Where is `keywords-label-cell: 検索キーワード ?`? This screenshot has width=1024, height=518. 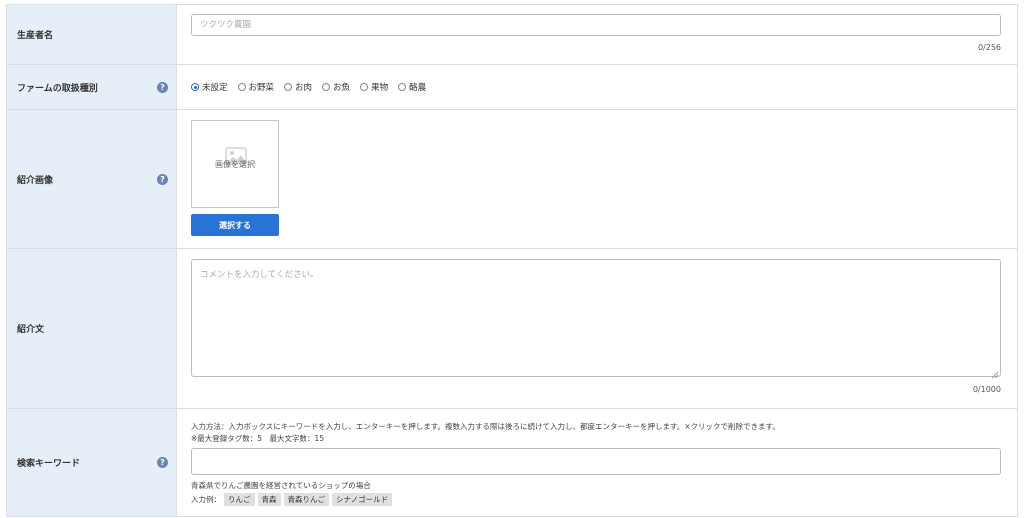
keywords-label-cell: 検索キーワード ? is located at coordinates (92, 462).